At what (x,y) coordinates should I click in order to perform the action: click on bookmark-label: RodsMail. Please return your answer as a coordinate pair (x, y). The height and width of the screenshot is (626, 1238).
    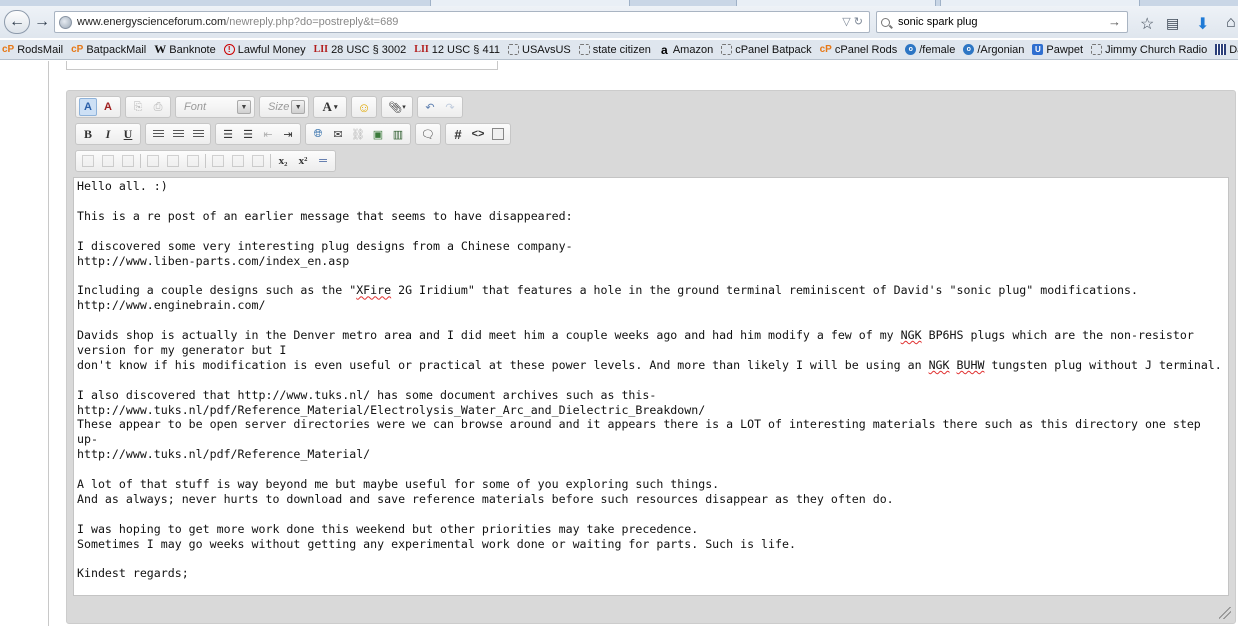
    Looking at the image, I should click on (40, 49).